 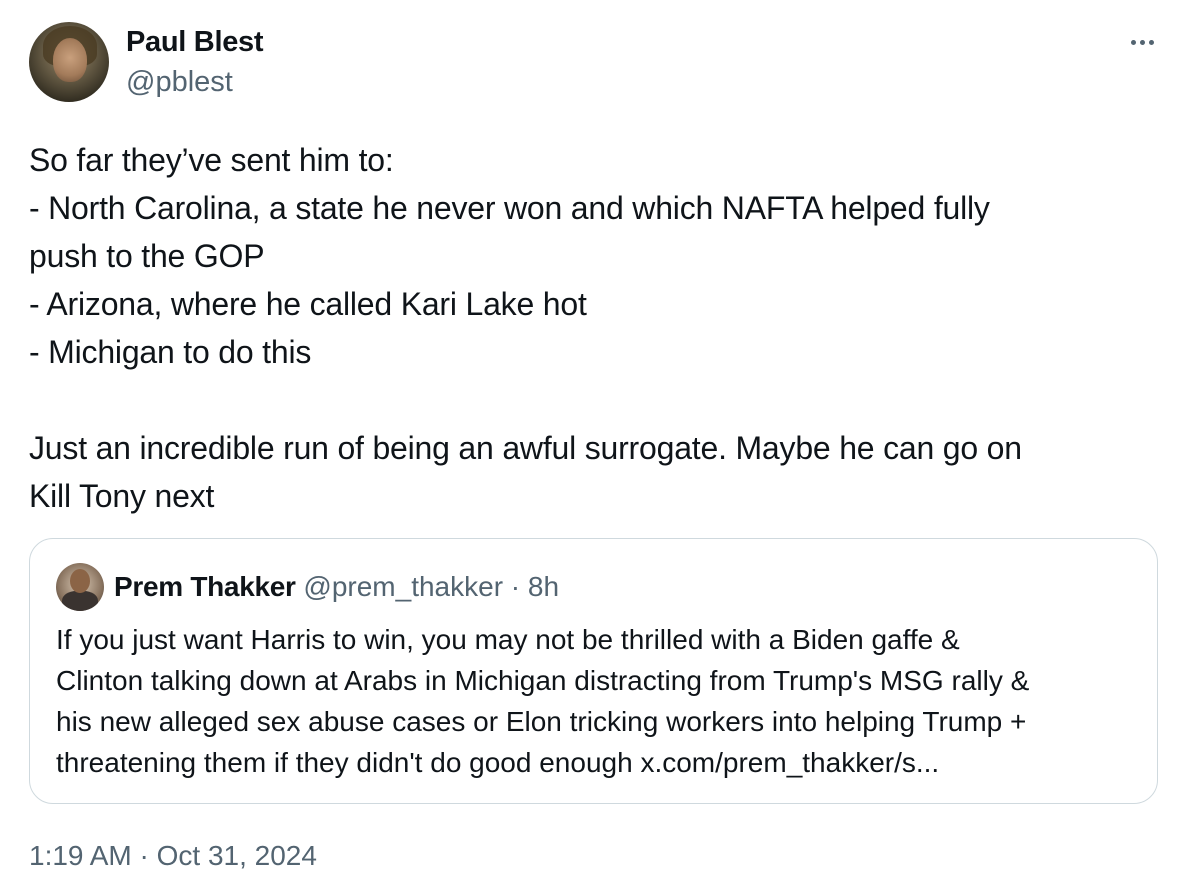 I want to click on author-handle: @pblest, so click(x=179, y=82).